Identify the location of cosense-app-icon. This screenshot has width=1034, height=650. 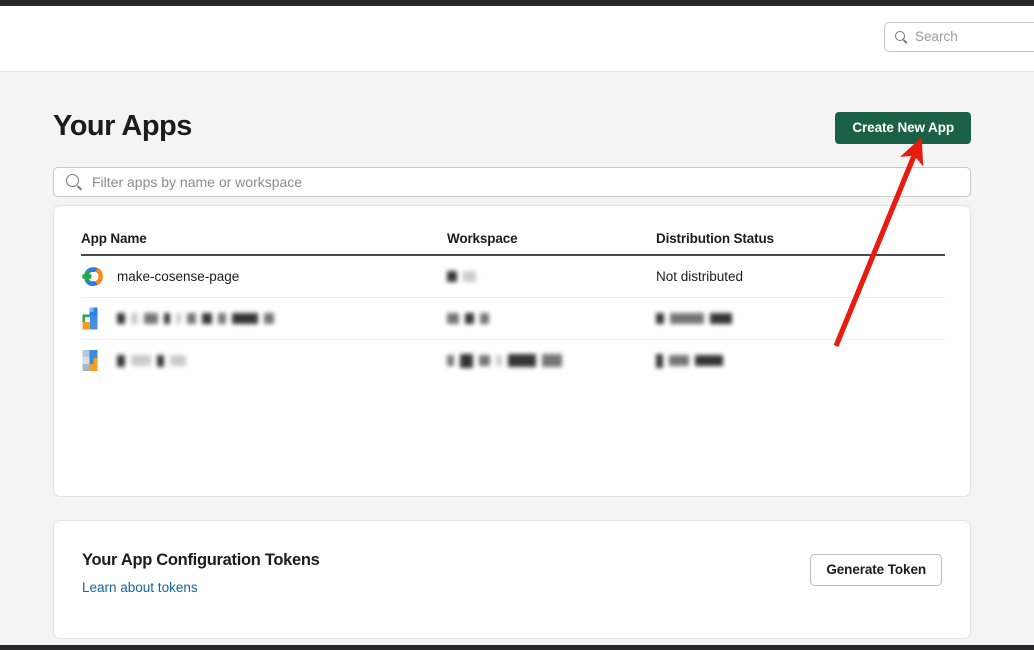
(93, 276).